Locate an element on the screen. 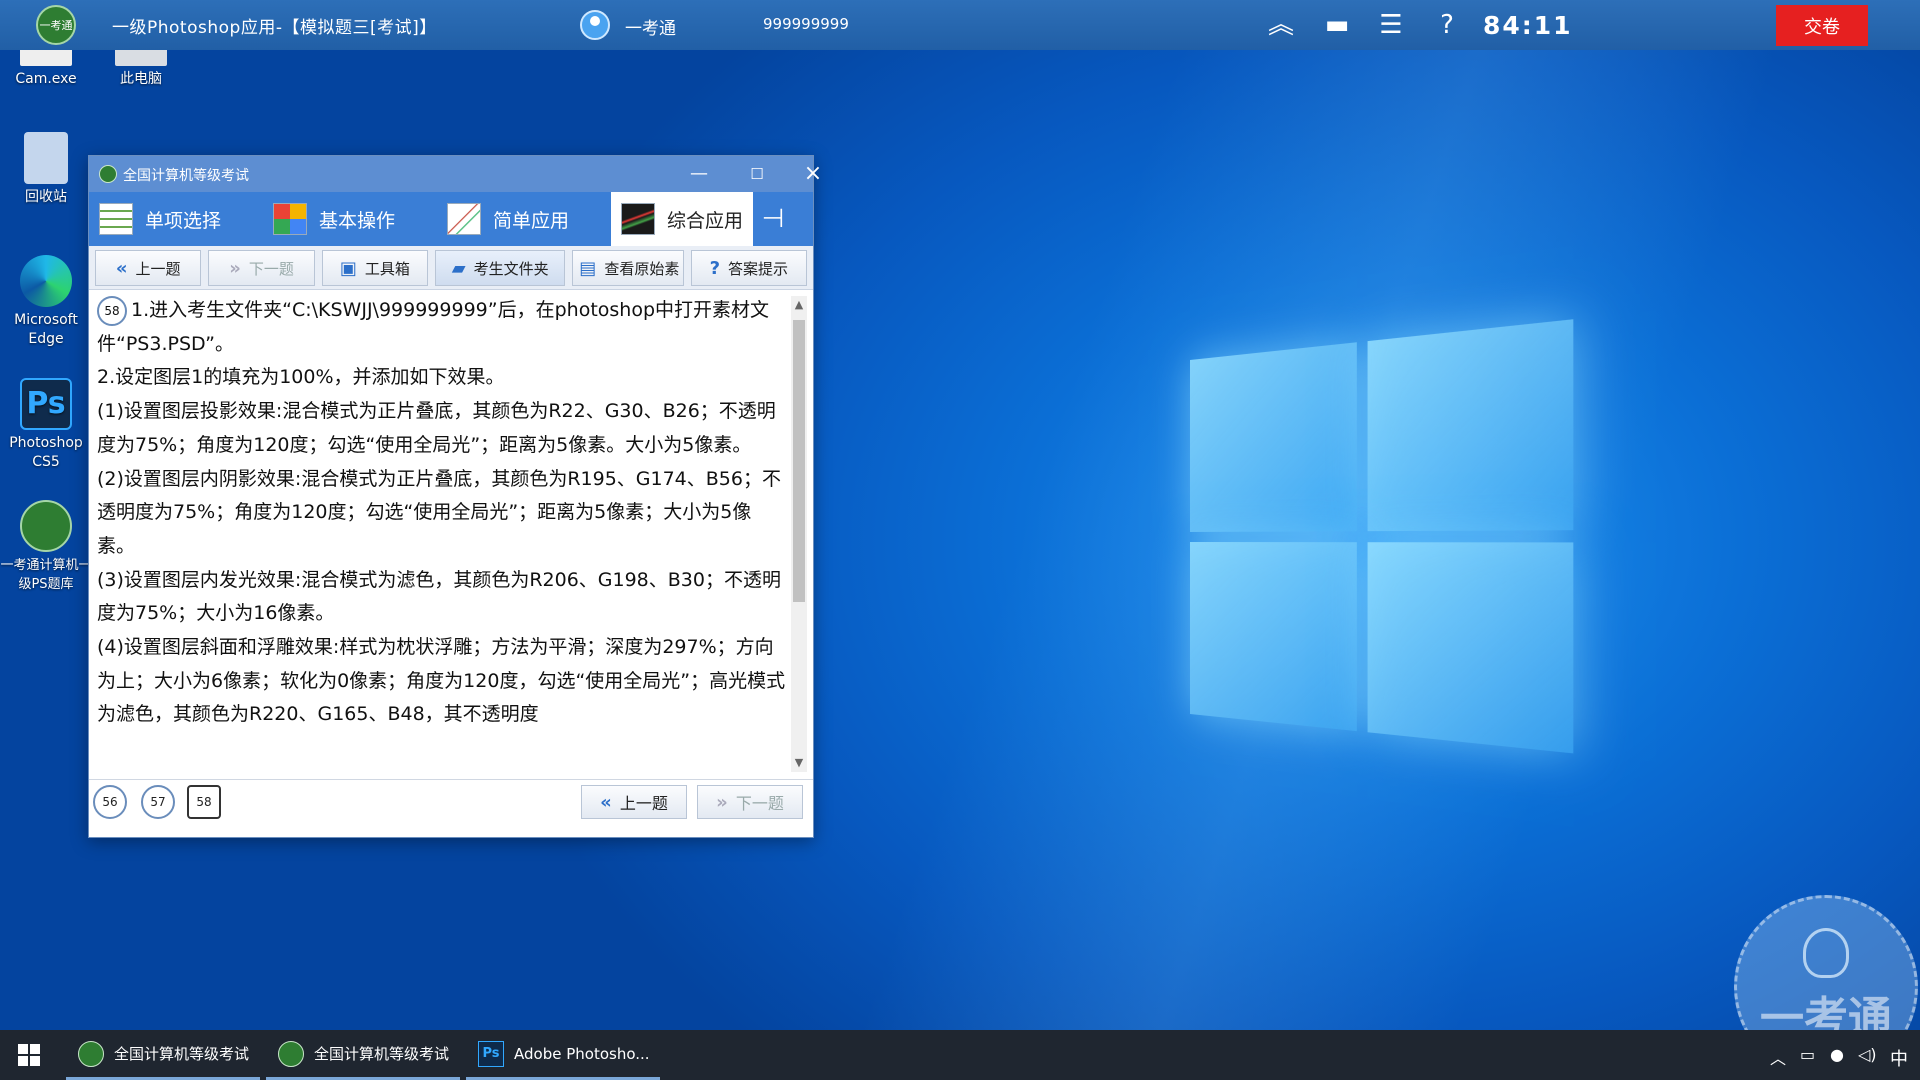 This screenshot has width=1920, height=1080. view-source-button: ▤ 查看原始素 is located at coordinates (628, 268).